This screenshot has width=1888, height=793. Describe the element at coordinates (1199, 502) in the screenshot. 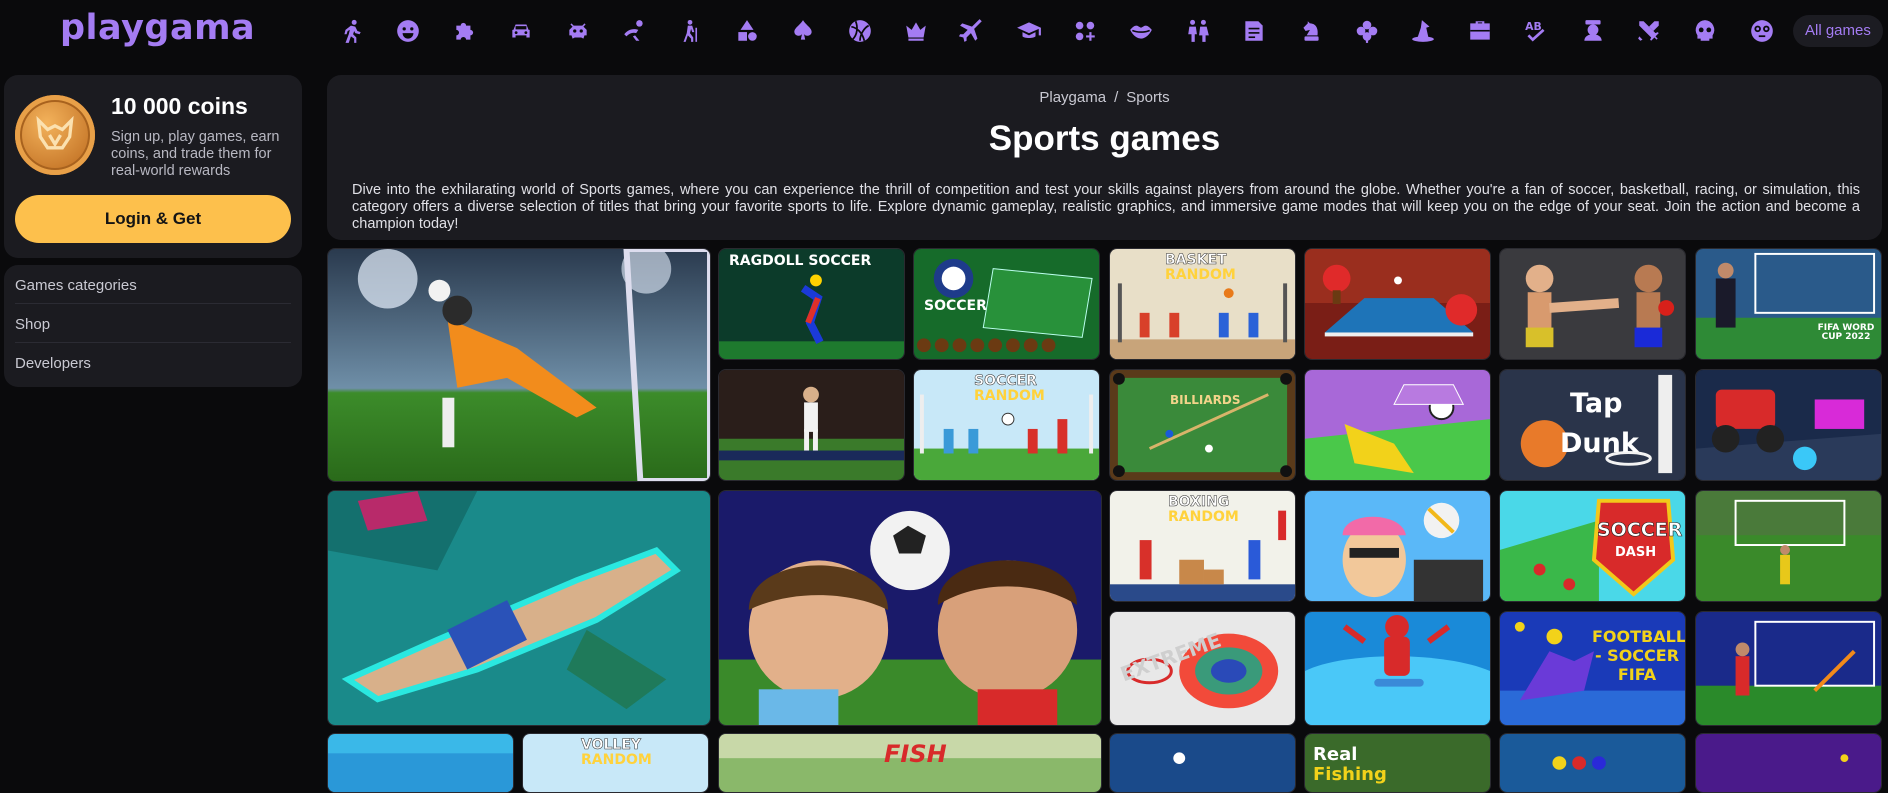

I see `tile-title: BOXING` at that location.